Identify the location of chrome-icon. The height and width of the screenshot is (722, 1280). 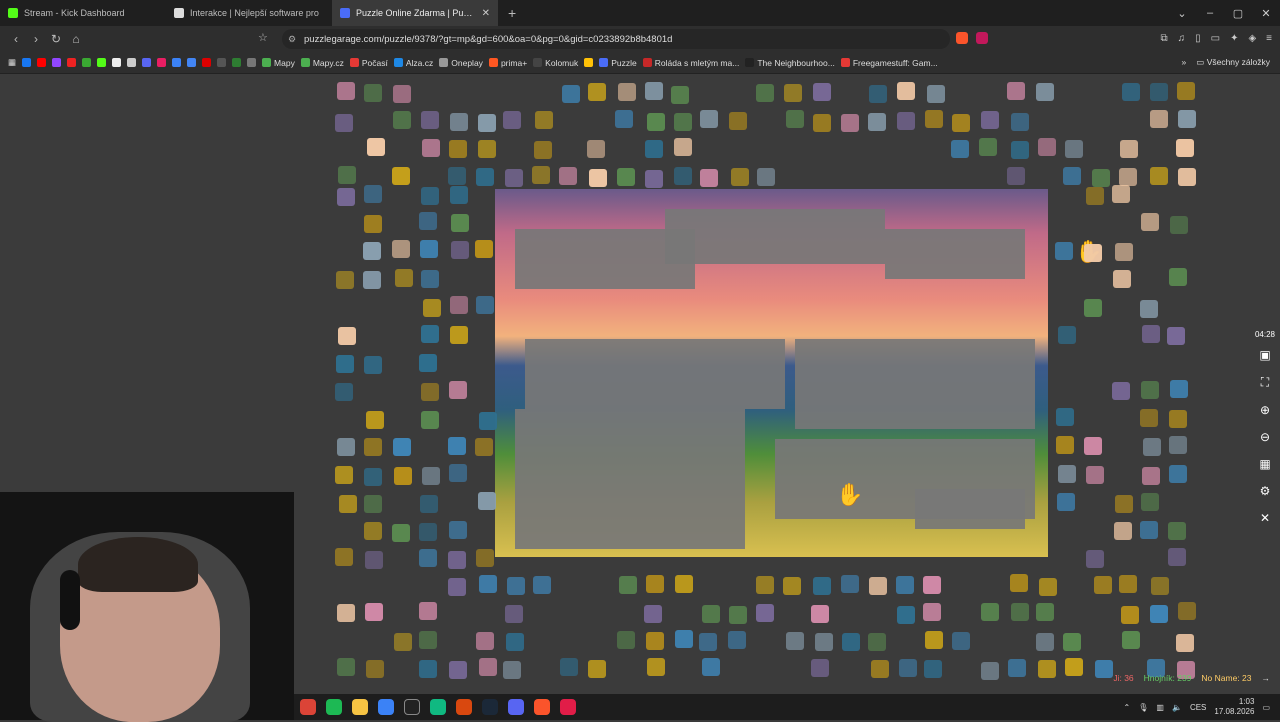
(308, 707).